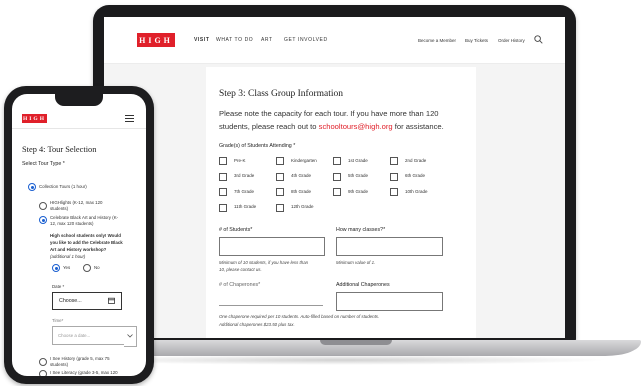 The image size is (641, 386). I want to click on grade-checkbox-label: 6th Grade, so click(415, 175).